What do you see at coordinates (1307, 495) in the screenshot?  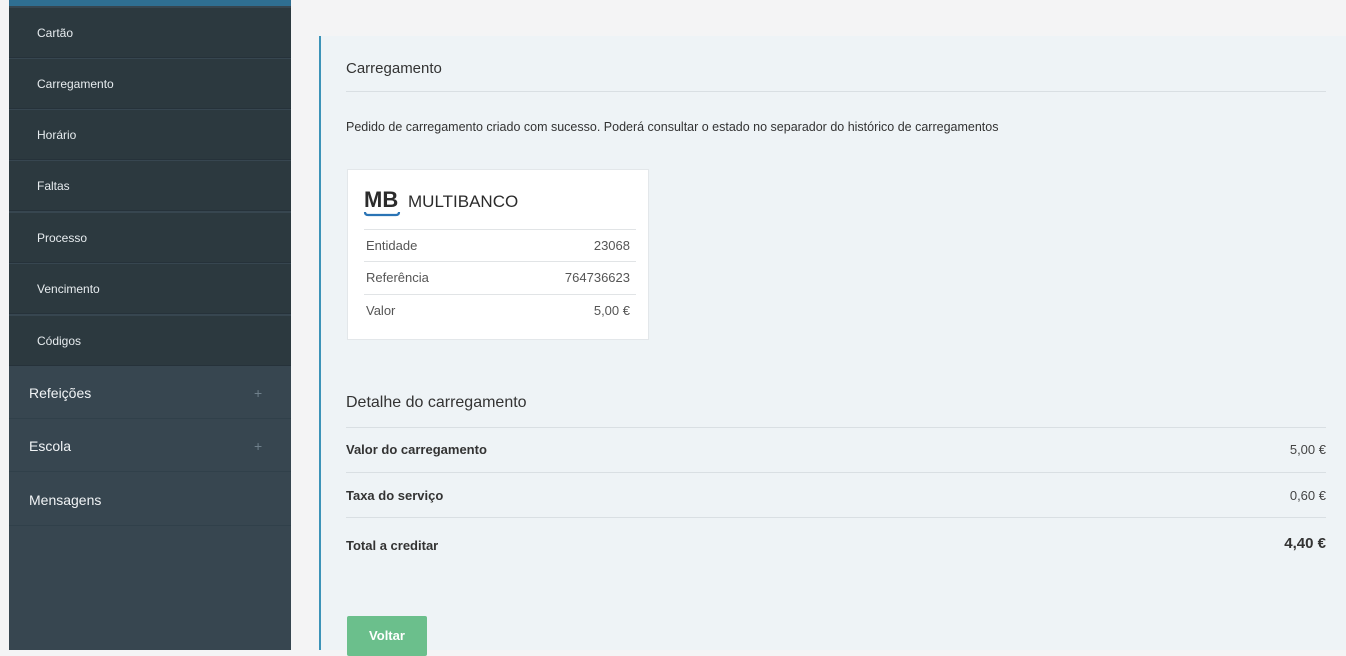 I see `detail-value: 0,60 €` at bounding box center [1307, 495].